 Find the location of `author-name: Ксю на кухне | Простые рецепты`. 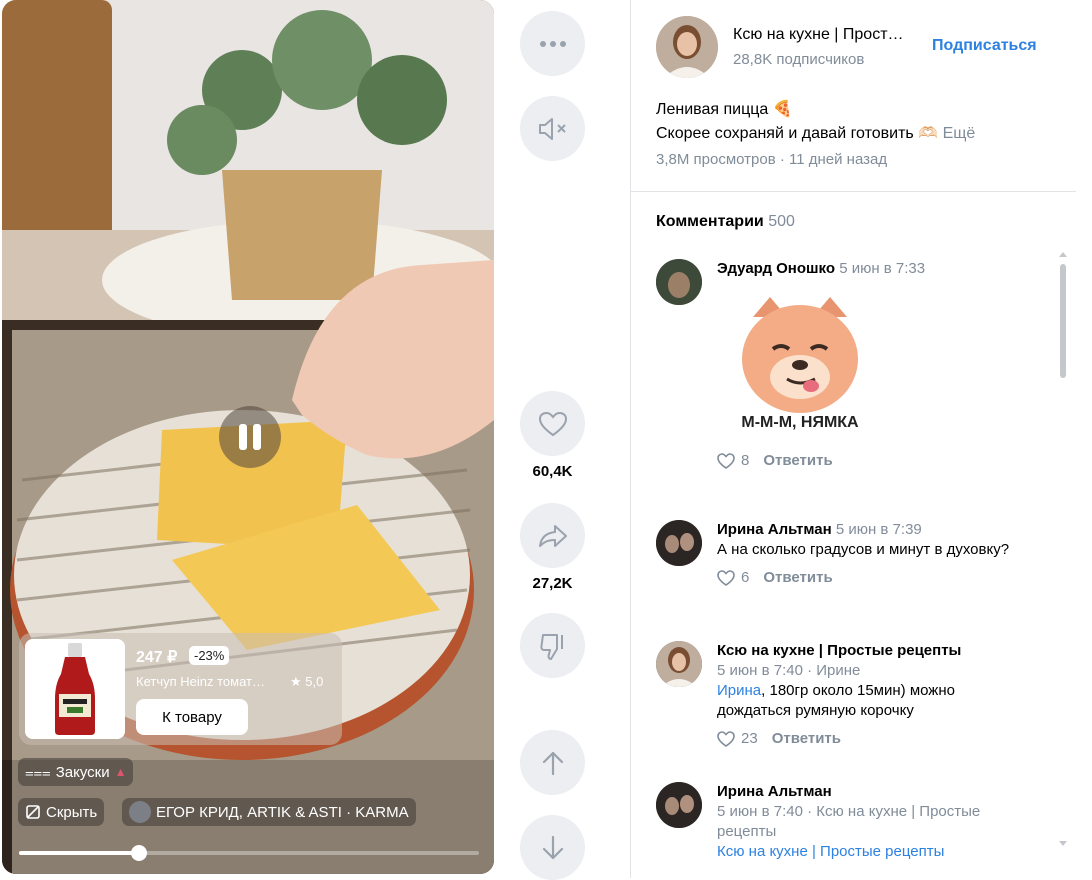

author-name: Ксю на кухне | Простые рецепты is located at coordinates (820, 35).